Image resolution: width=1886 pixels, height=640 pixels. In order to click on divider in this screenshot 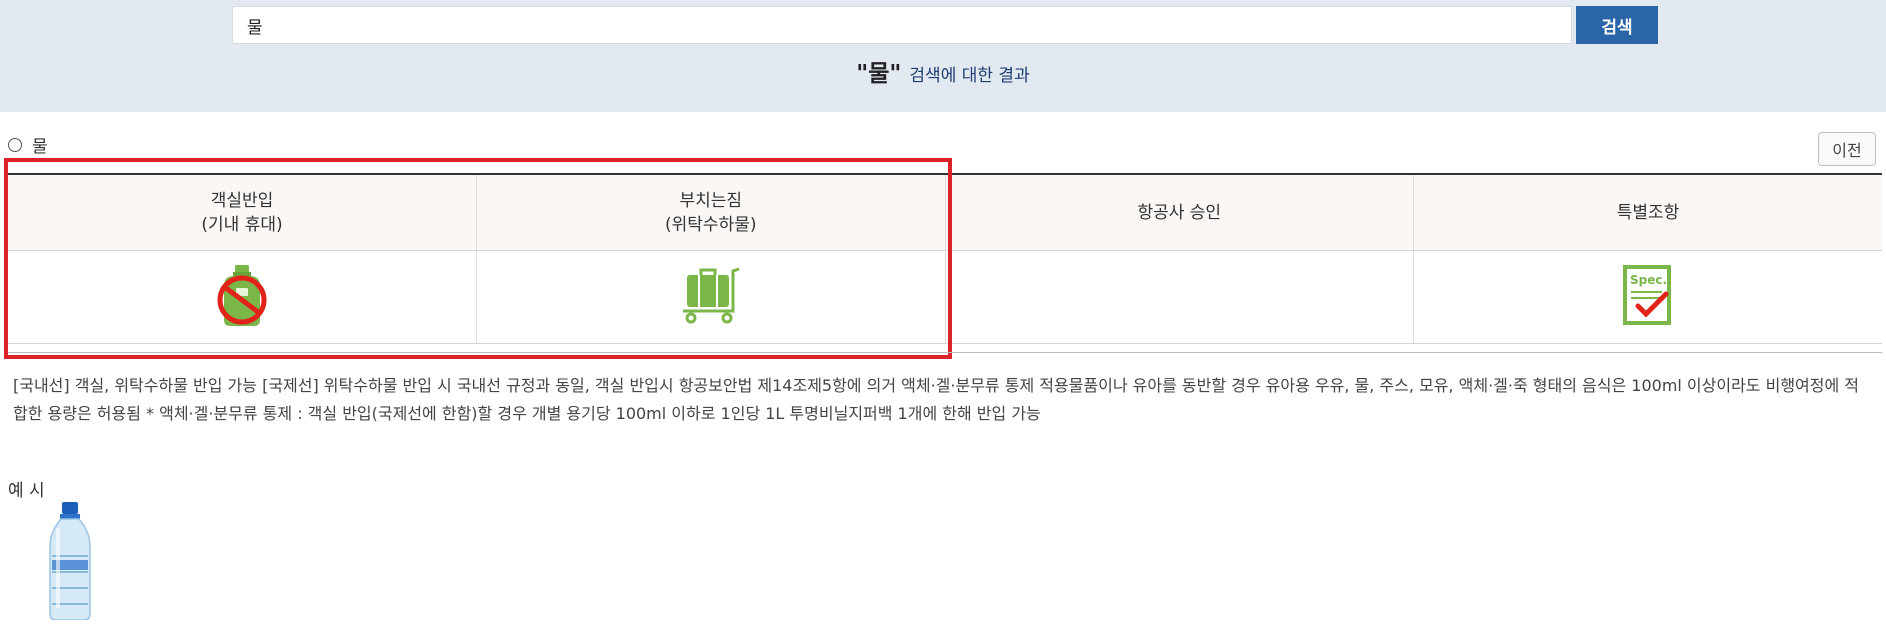, I will do `click(945, 352)`.